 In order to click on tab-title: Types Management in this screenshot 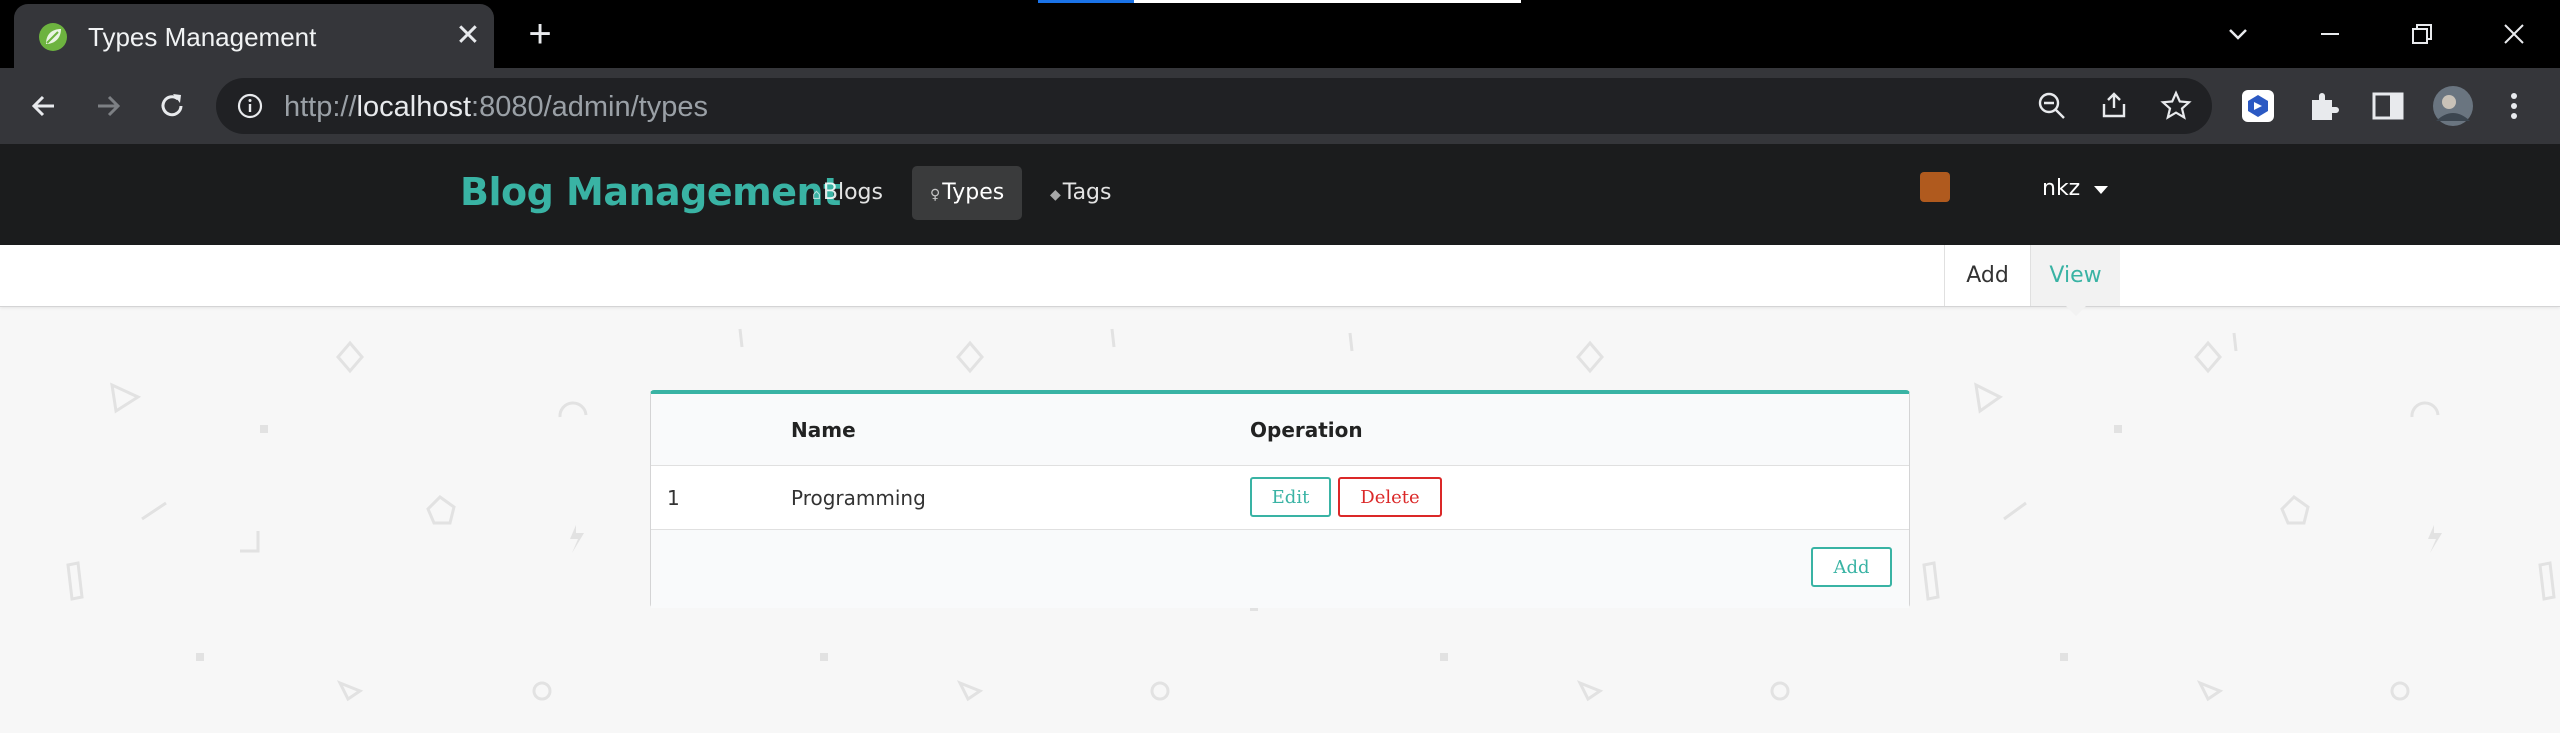, I will do `click(202, 37)`.